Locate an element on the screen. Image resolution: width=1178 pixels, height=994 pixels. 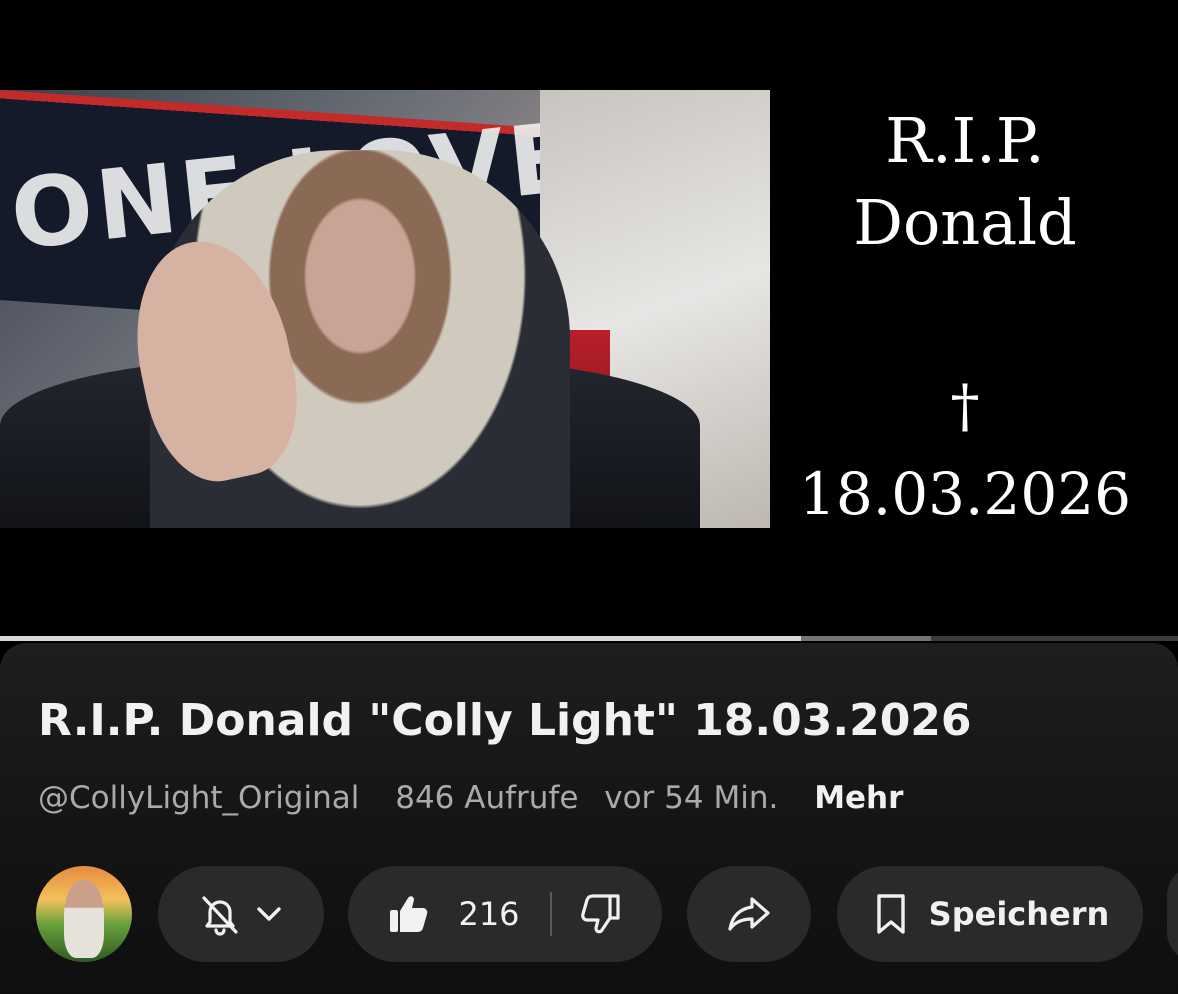
subscription-notification-button is located at coordinates (241, 914).